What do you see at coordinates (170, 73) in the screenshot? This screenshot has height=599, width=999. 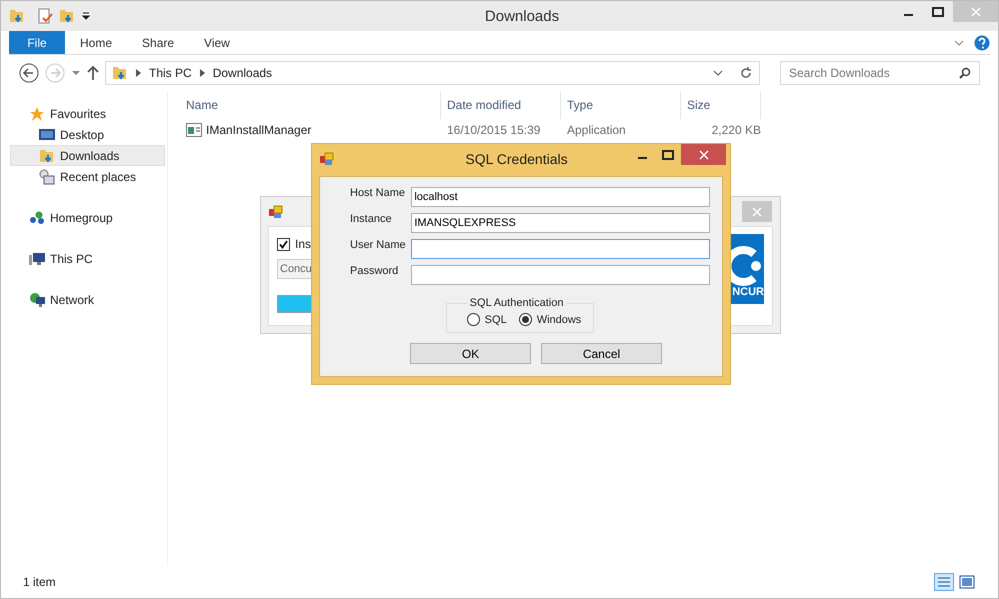 I see `breadcrumb-item: This PC` at bounding box center [170, 73].